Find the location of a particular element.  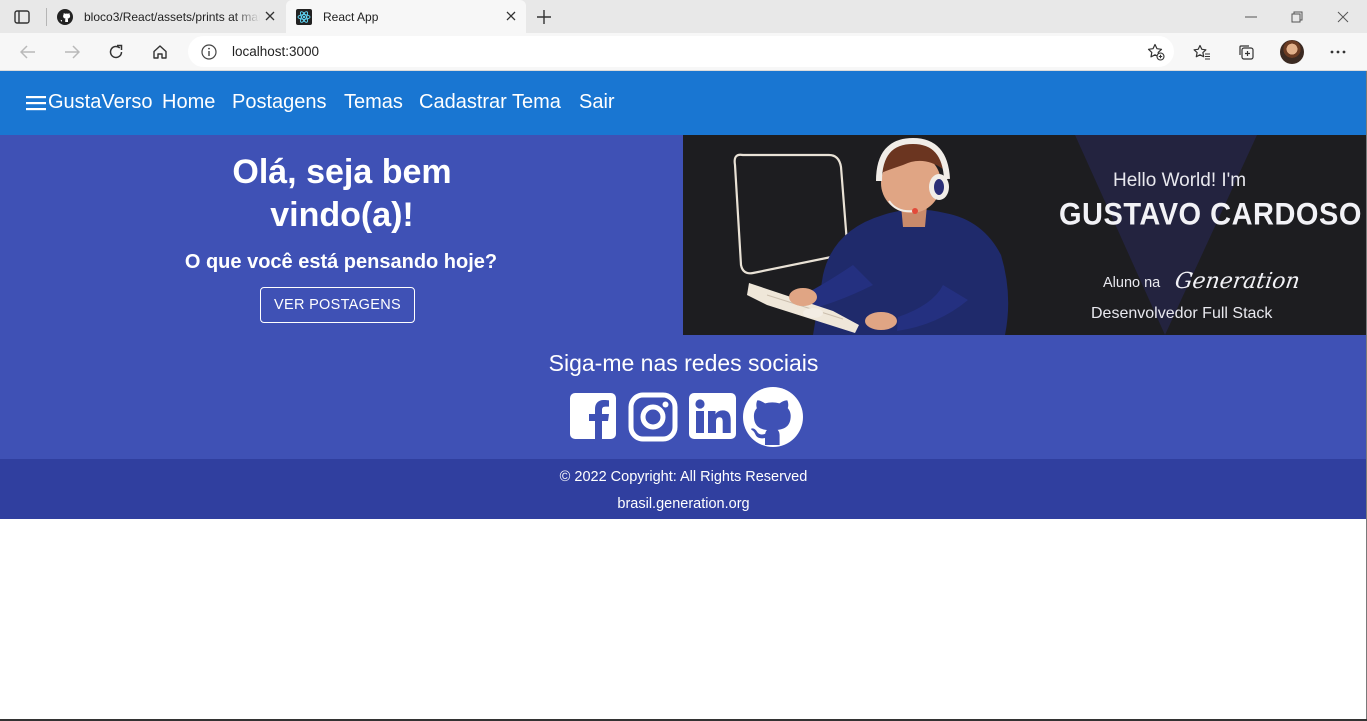

banner-hello-text: Hello World! I'm is located at coordinates (1180, 180).